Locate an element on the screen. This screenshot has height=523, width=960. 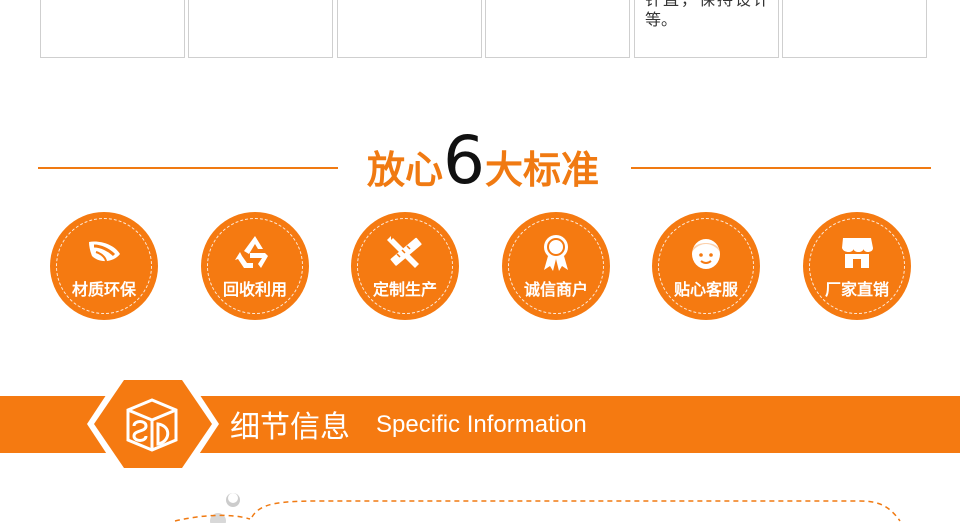
badge-factory-direct: 厂家直销 is located at coordinates (857, 266).